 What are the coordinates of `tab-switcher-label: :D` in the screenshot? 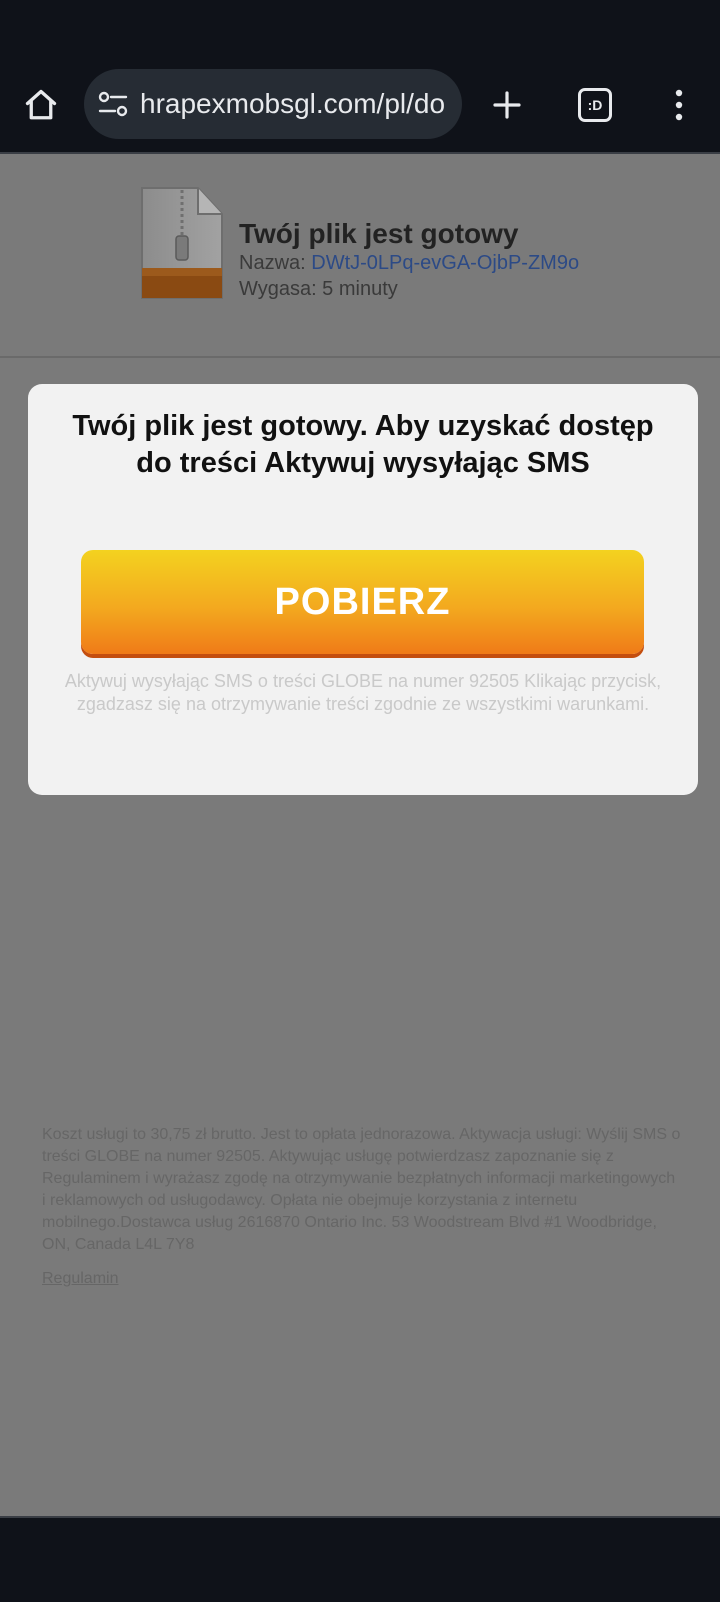 It's located at (595, 105).